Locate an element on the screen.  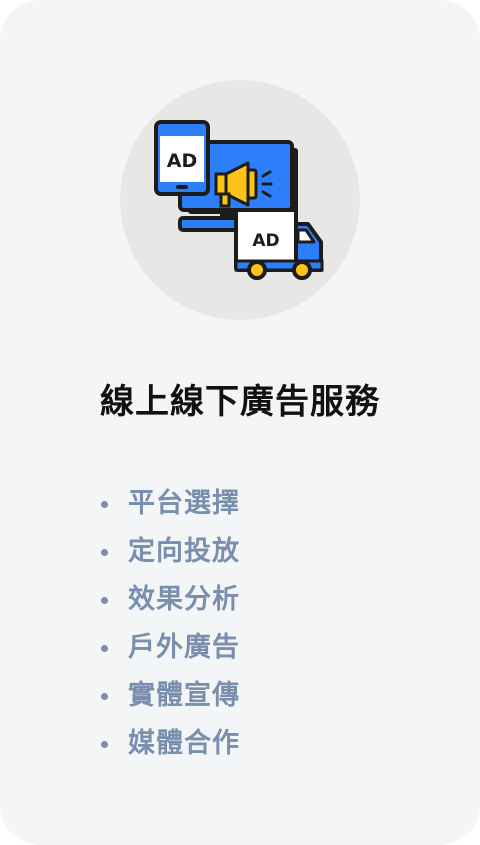
list-item-label: 定向投放 is located at coordinates (184, 551).